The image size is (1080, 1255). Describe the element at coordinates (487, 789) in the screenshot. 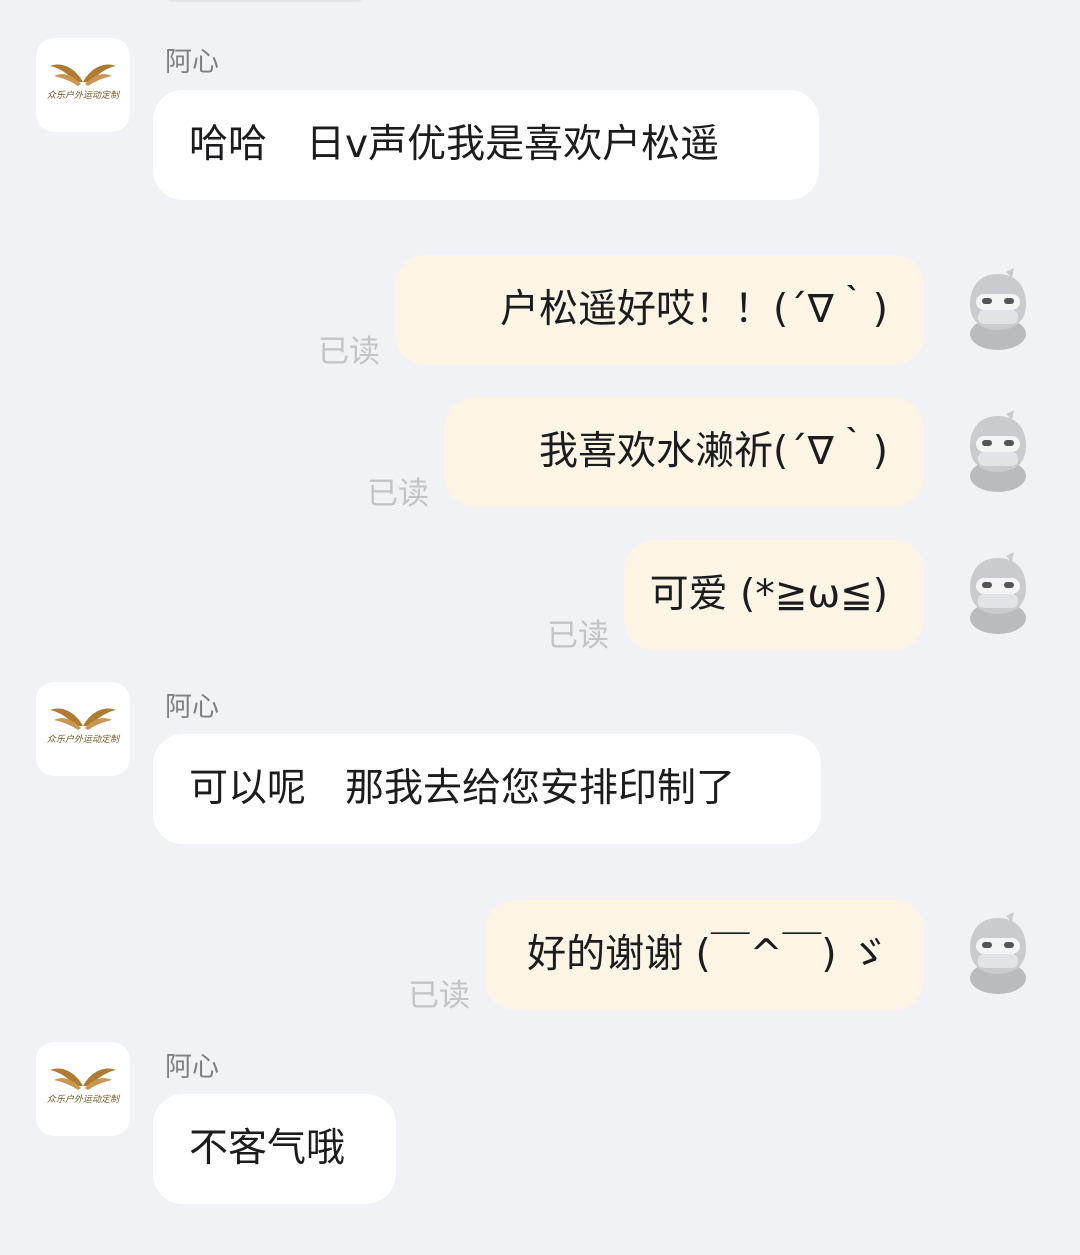

I see `incoming-message-bubble: 可以呢 那我去给您安排印制了` at that location.